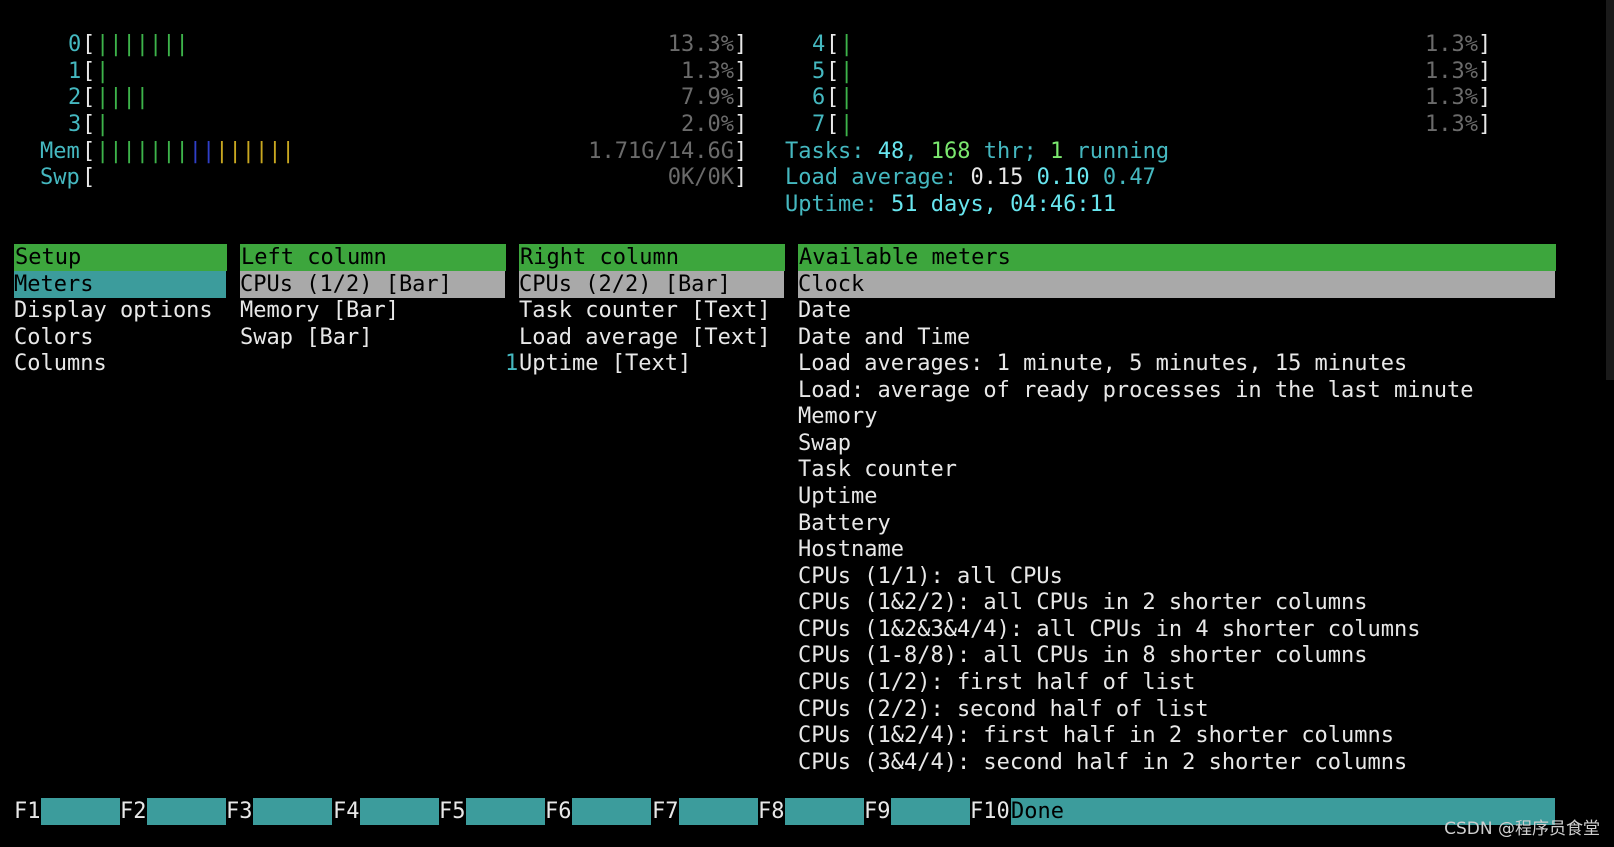 Image resolution: width=1614 pixels, height=847 pixels. I want to click on right-column-marker: 1, so click(512, 363).